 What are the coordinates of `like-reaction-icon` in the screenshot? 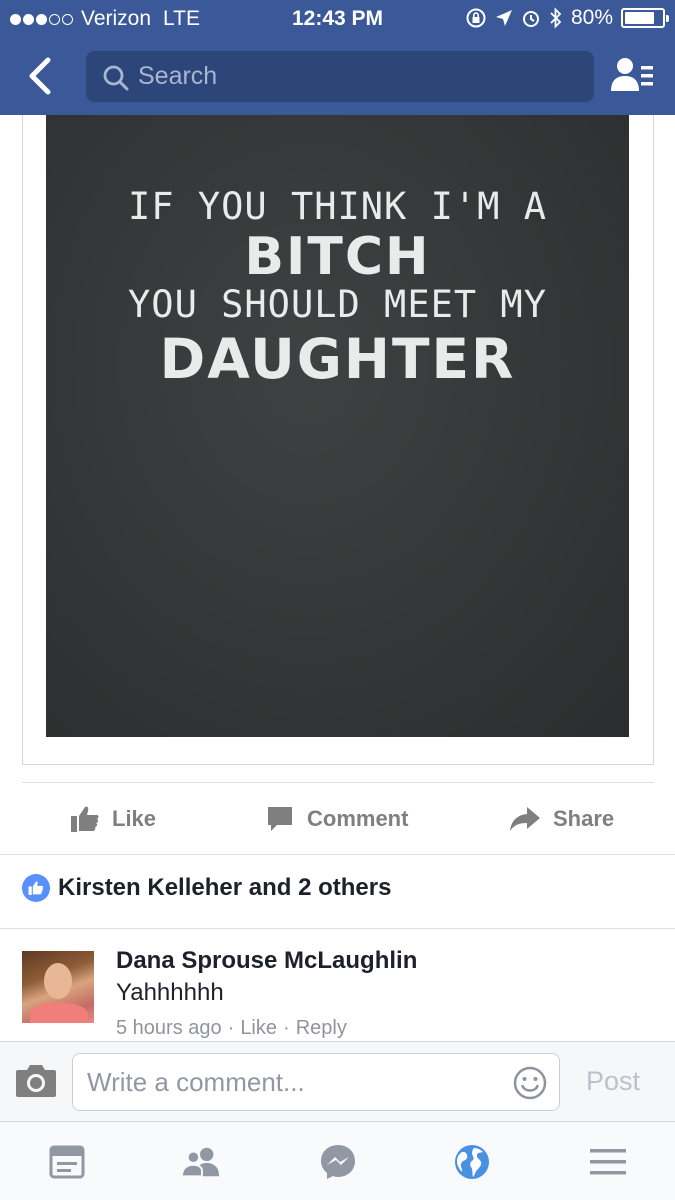 It's located at (36, 888).